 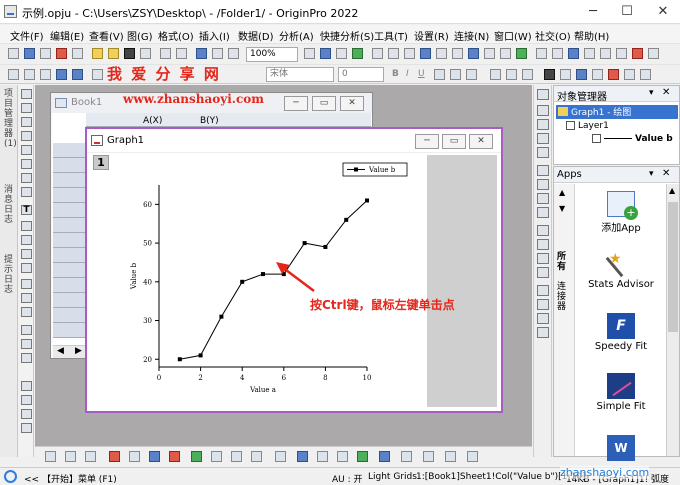 I want to click on polygon-tool-icon, so click(x=26, y=312).